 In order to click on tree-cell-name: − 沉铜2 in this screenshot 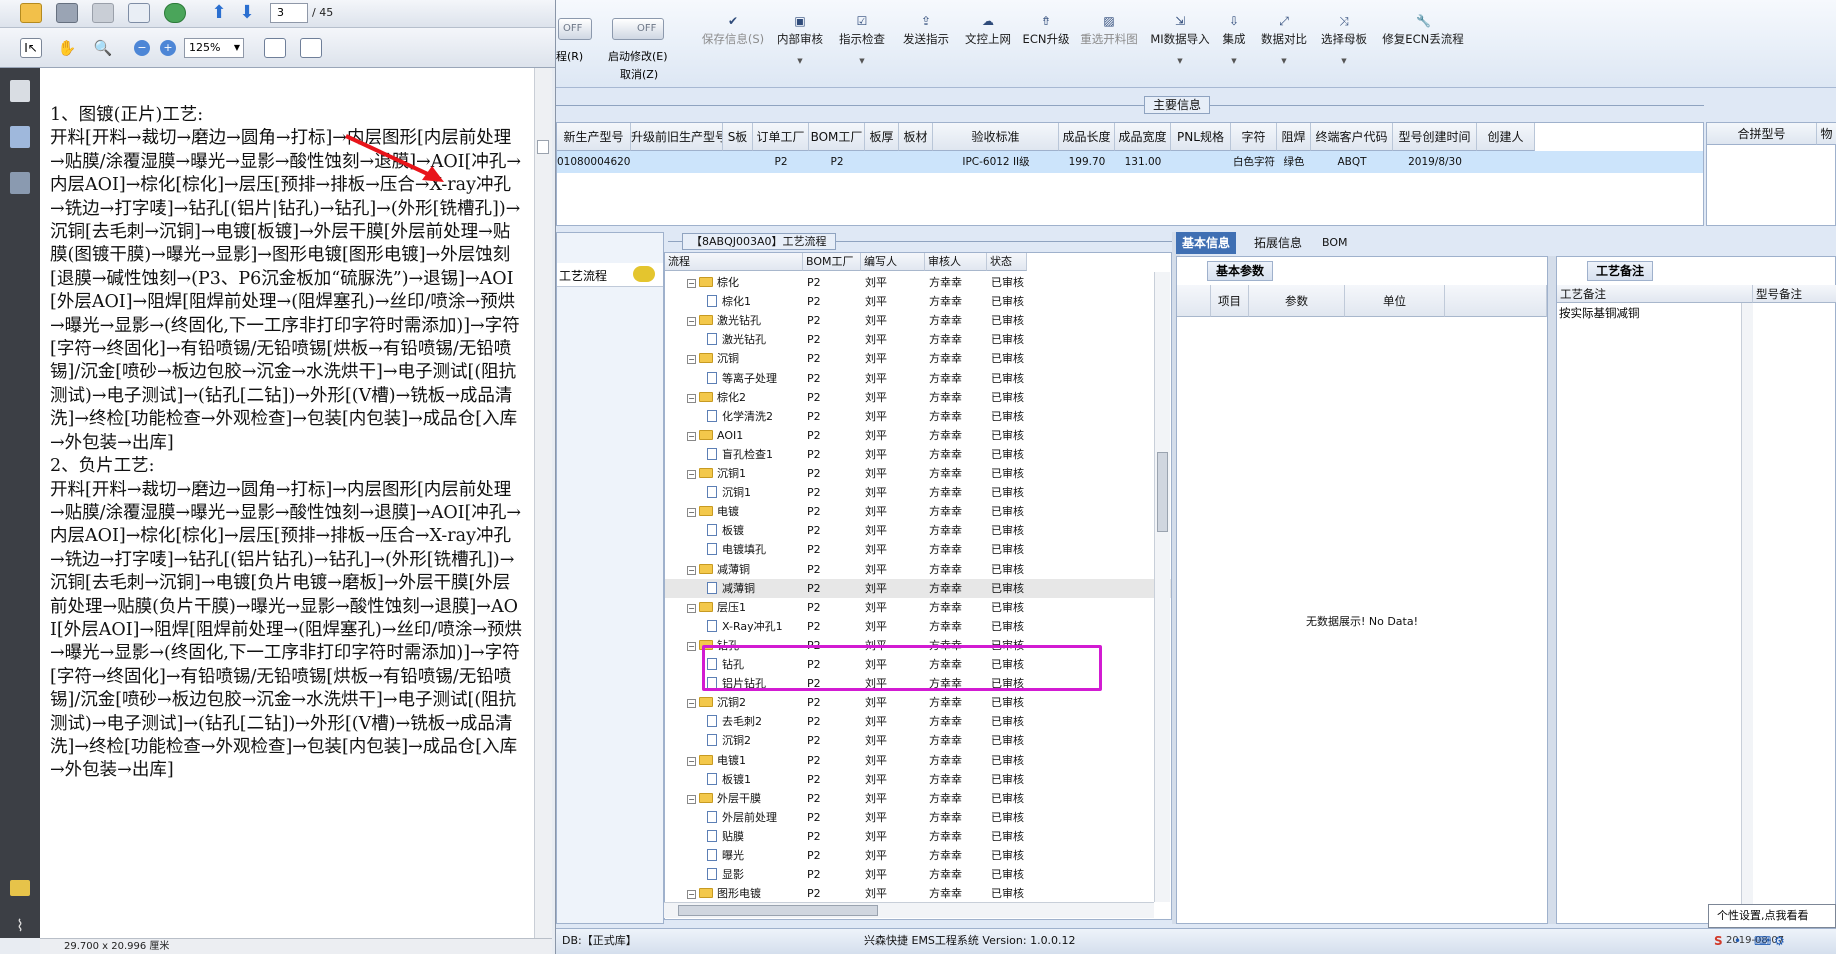, I will do `click(745, 702)`.